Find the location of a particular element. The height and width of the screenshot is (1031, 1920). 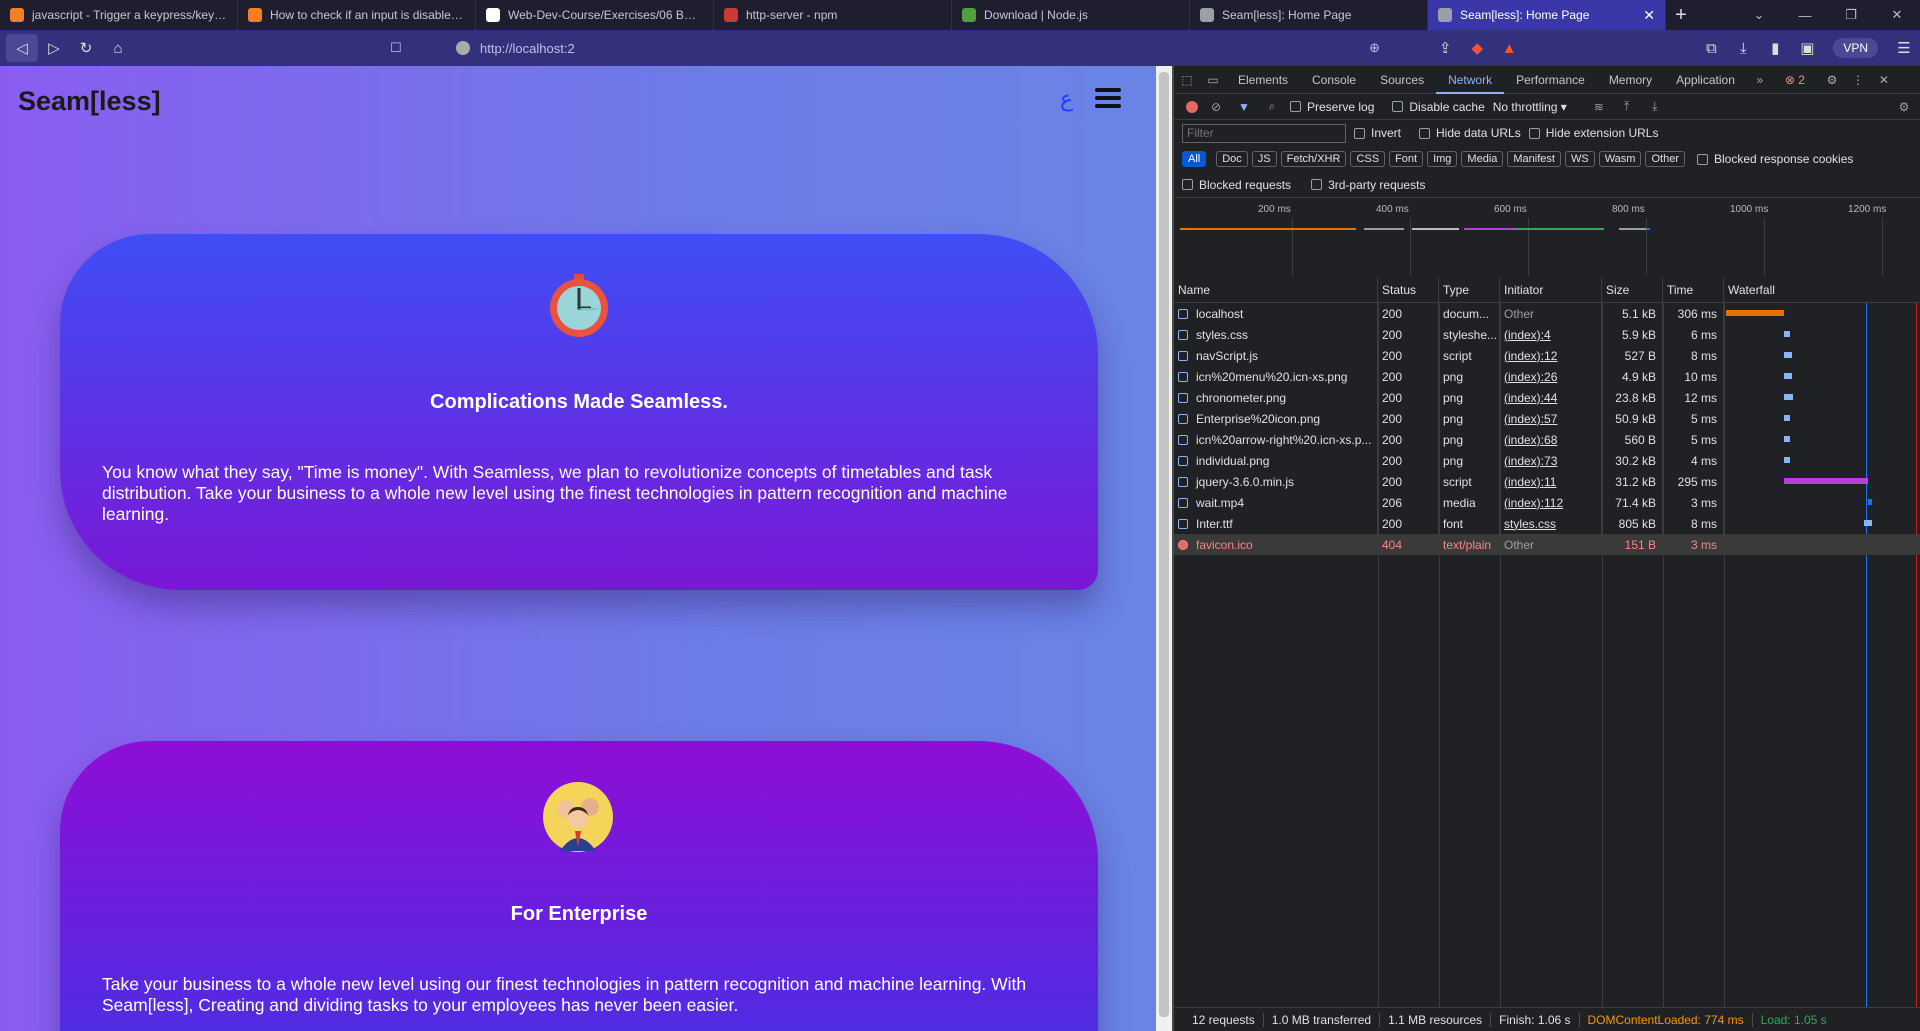

filter-icon: ▼ is located at coordinates (1244, 107).